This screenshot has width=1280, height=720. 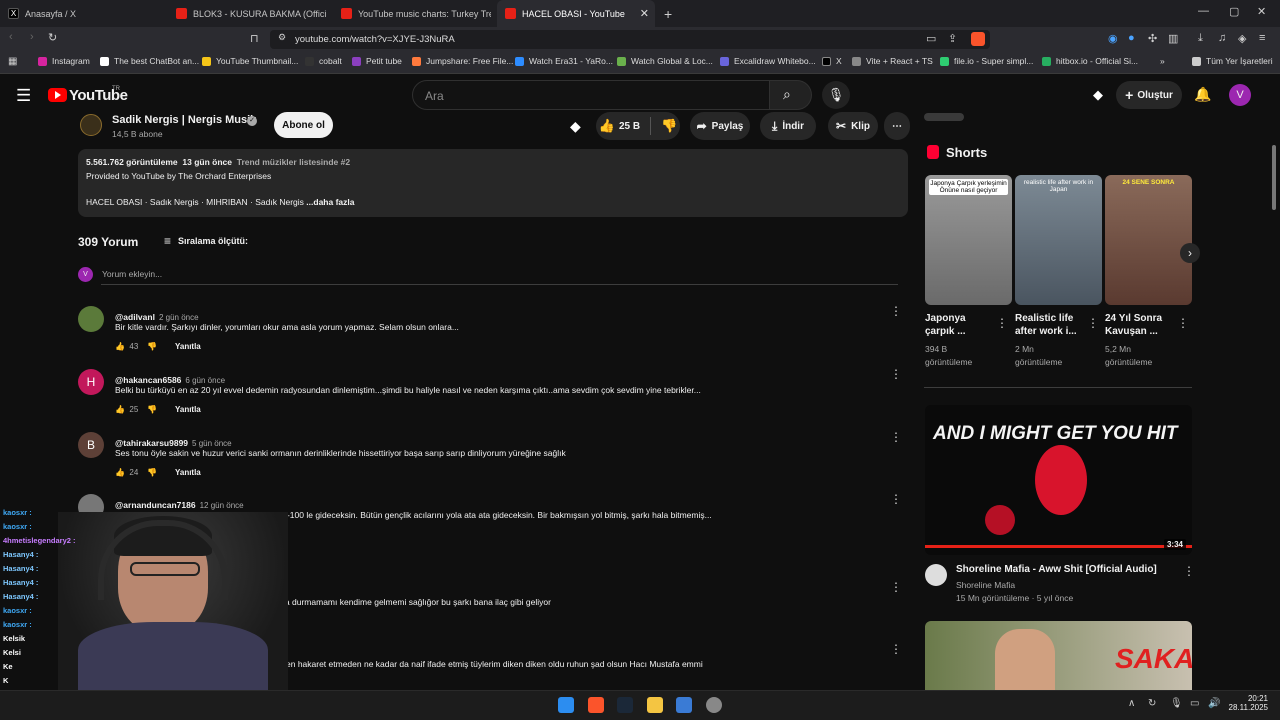 I want to click on avatar: V, so click(x=1240, y=95).